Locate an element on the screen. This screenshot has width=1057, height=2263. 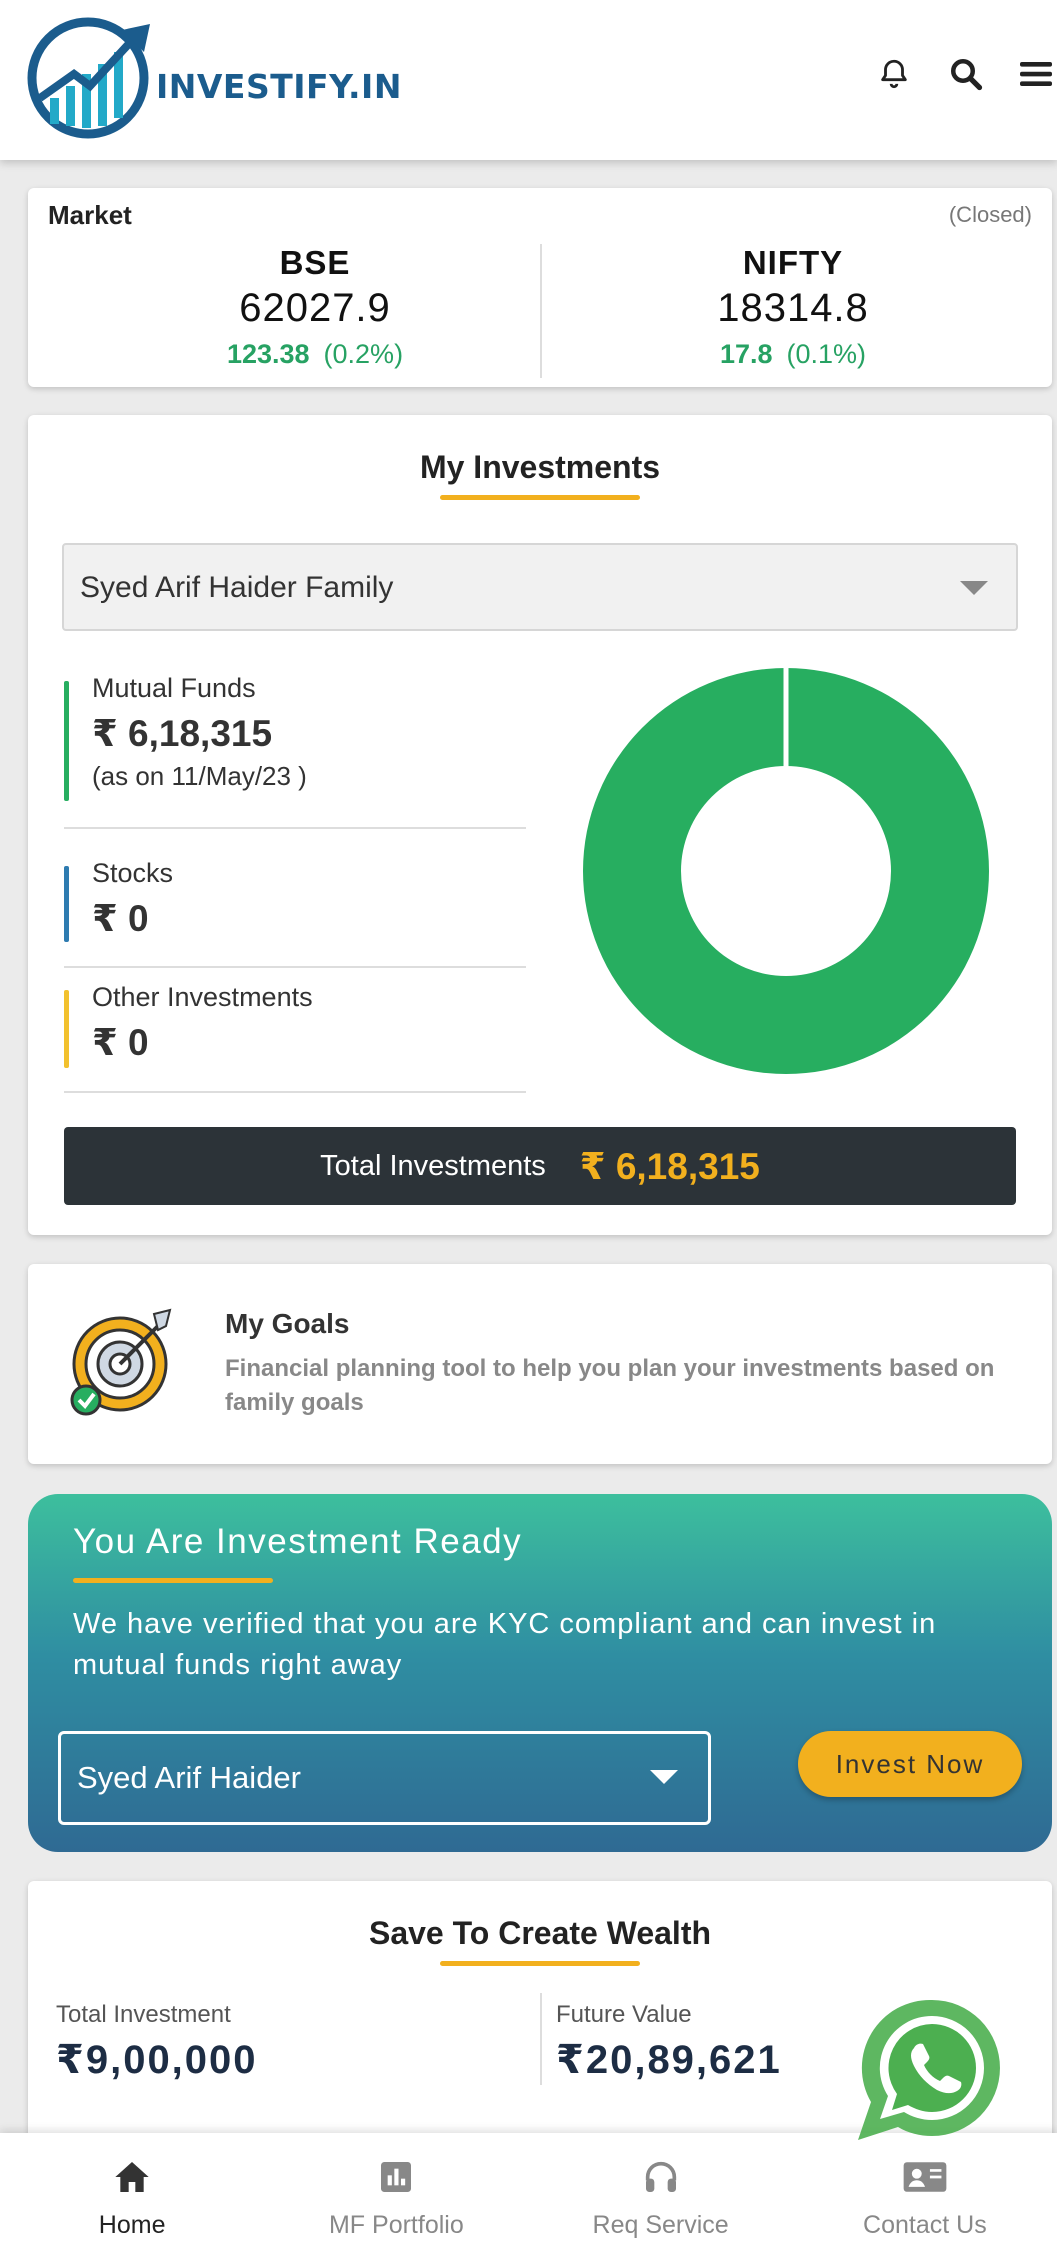
headset-icon is located at coordinates (660, 2176).